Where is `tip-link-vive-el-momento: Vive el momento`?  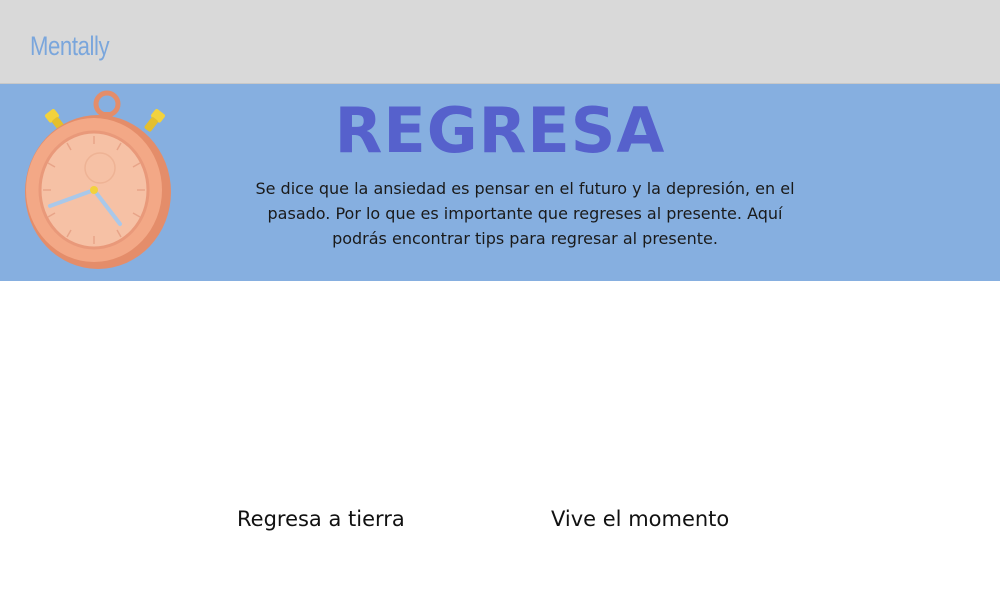
tip-link-vive-el-momento: Vive el momento is located at coordinates (640, 519).